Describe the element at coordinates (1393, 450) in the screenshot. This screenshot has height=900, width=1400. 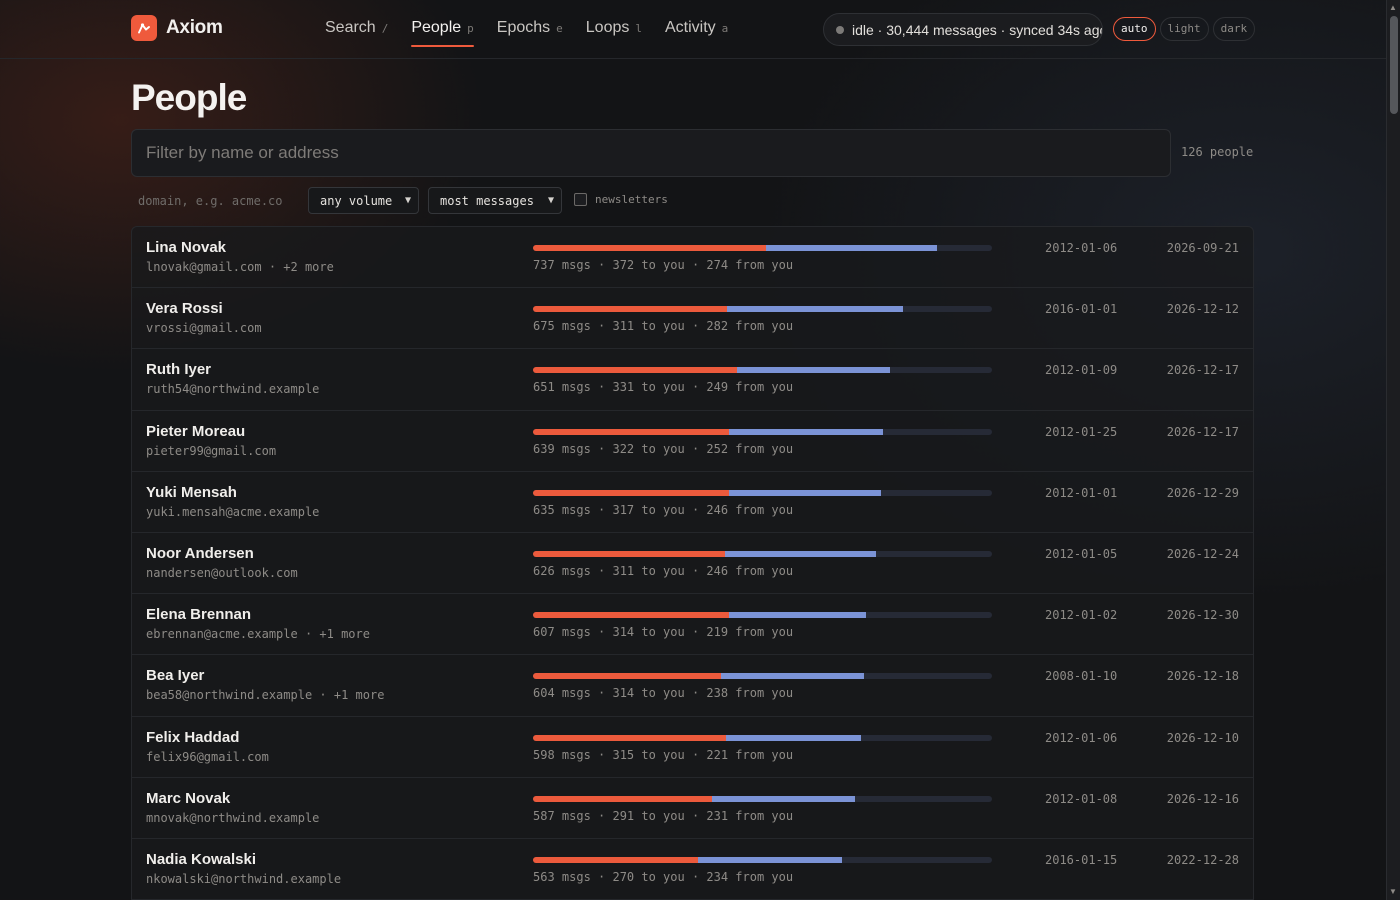
I see `scrollbar: ▲ ▼` at that location.